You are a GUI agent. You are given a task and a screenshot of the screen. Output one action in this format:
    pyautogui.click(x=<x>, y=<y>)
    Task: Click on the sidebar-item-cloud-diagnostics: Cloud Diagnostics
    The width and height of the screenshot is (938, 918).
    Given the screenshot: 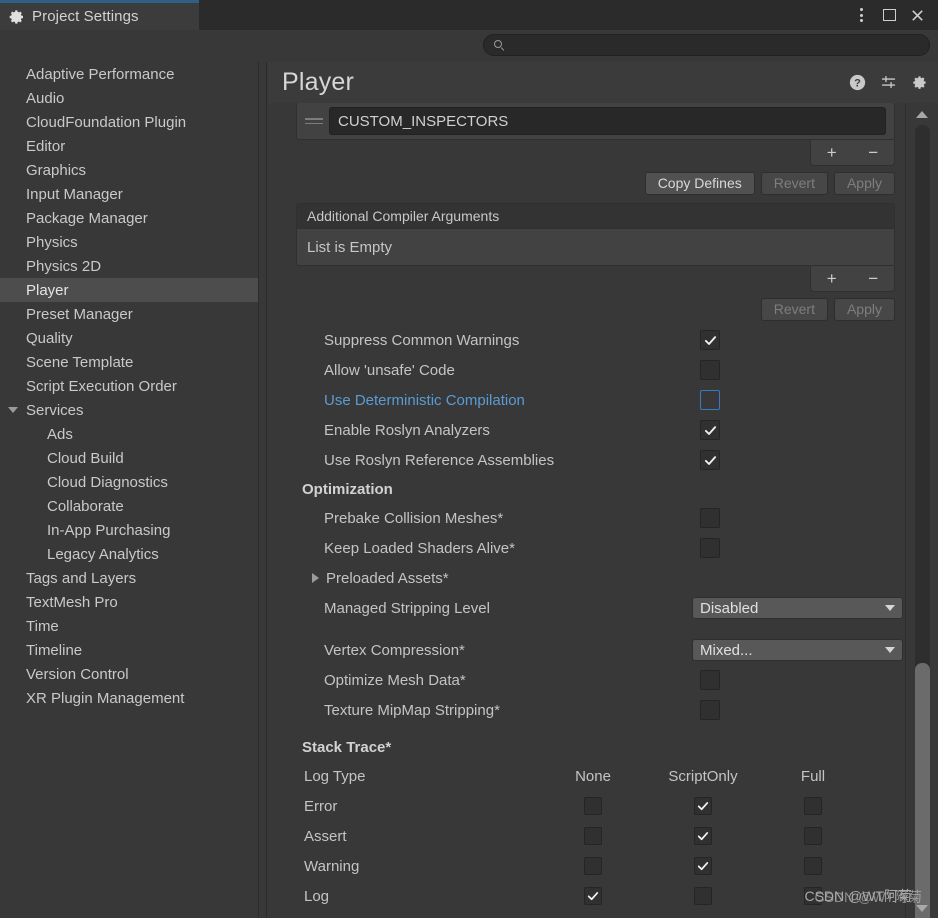 What is the action you would take?
    pyautogui.click(x=129, y=482)
    